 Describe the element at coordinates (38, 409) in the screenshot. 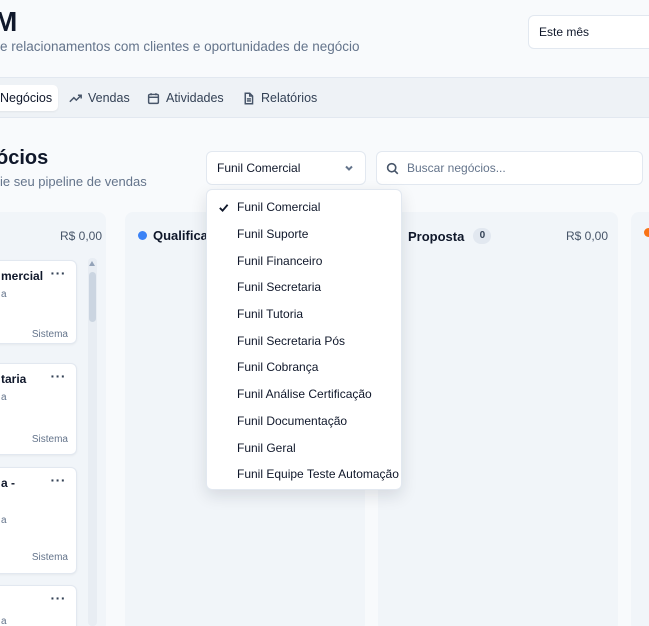

I see `deal-card: taria a Sistema ···` at that location.